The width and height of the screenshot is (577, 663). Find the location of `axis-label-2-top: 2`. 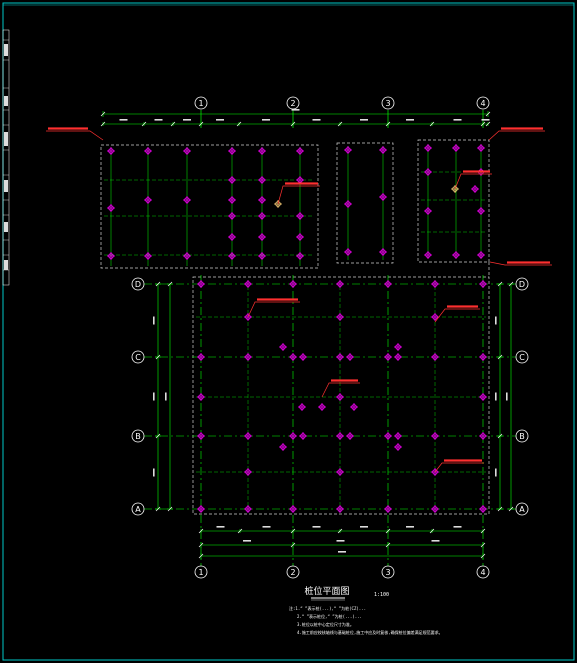

axis-label-2-top: 2 is located at coordinates (292, 103).